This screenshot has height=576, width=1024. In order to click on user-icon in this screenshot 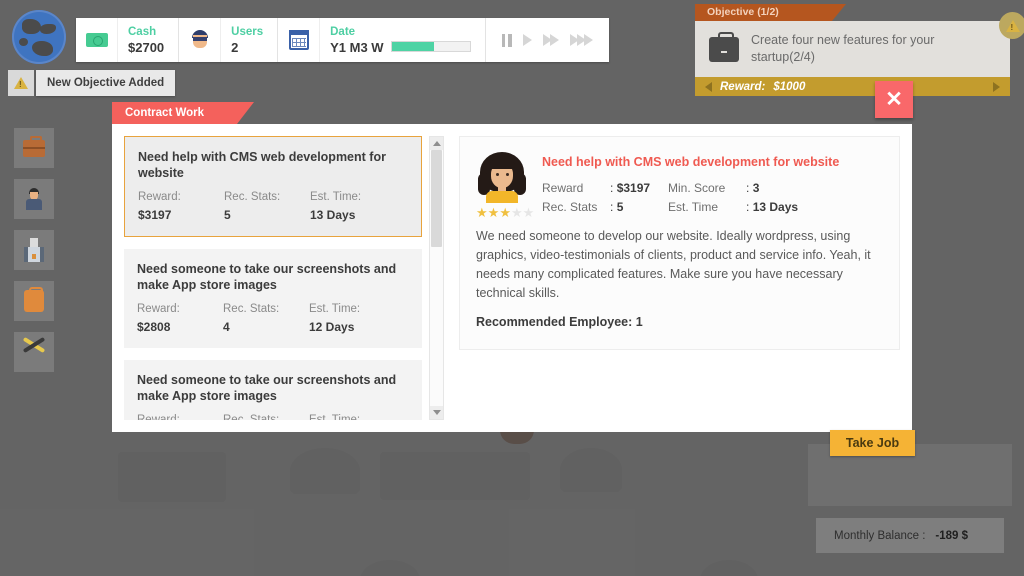, I will do `click(200, 40)`.